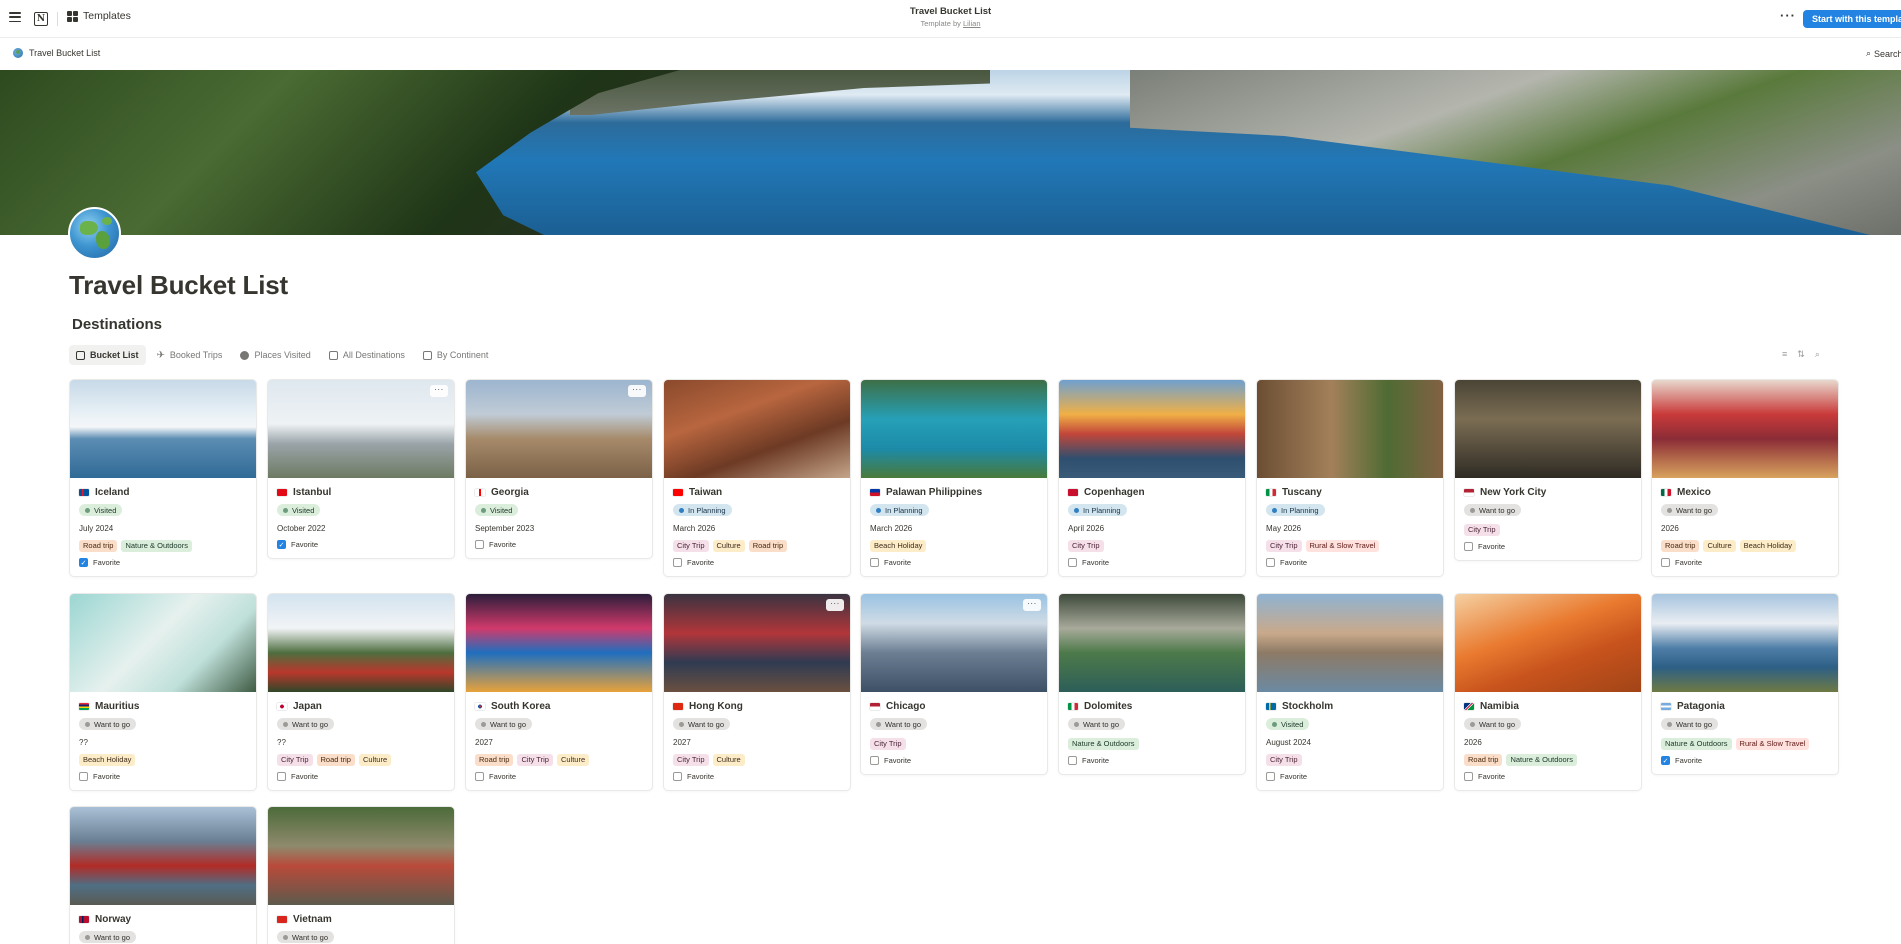 This screenshot has width=1901, height=944. What do you see at coordinates (1719, 545) in the screenshot?
I see `tag: Culture` at bounding box center [1719, 545].